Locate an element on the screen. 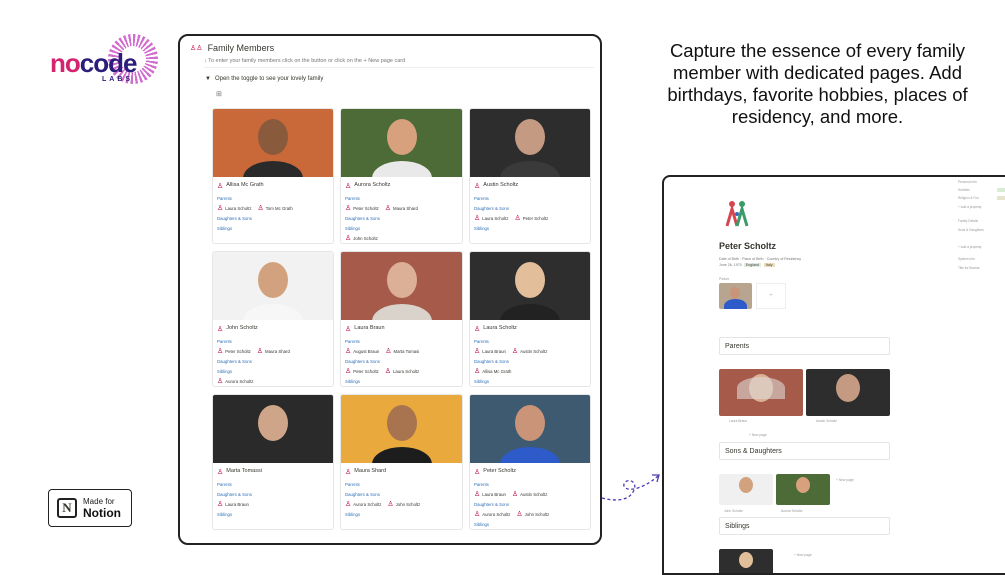 The height and width of the screenshot is (575, 1005). relation-person-link: ♙ Tom Mc Grath is located at coordinates (275, 208).